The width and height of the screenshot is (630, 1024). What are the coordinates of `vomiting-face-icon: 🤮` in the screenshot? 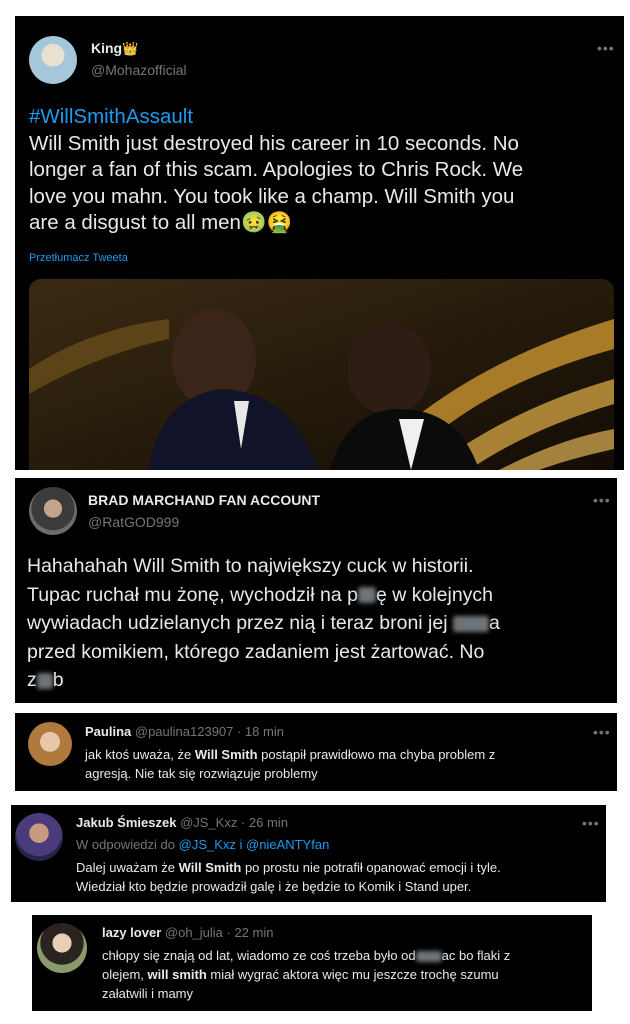 It's located at (279, 222).